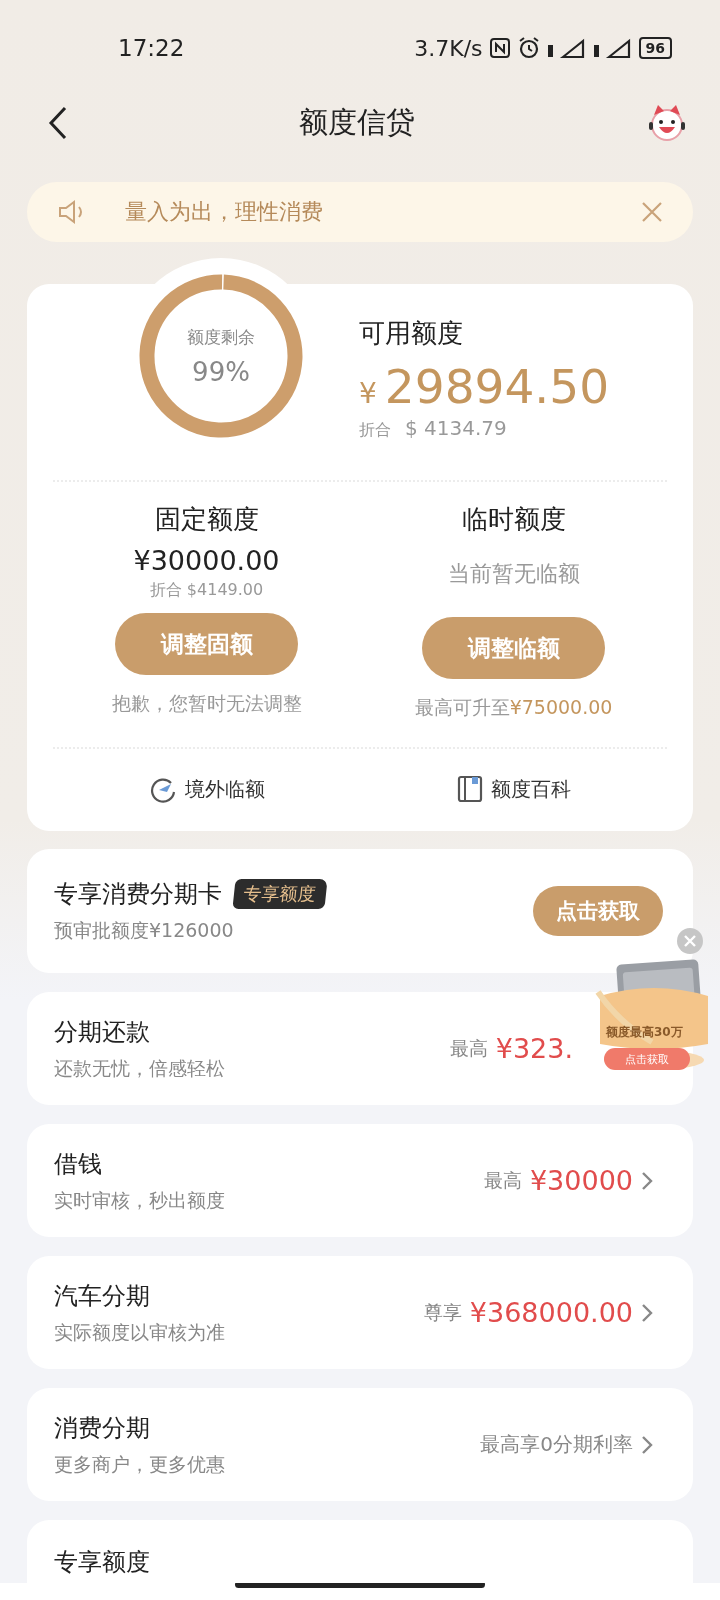 This screenshot has width=720, height=1600. What do you see at coordinates (442, 1312) in the screenshot?
I see `value-prefix: 尊享` at bounding box center [442, 1312].